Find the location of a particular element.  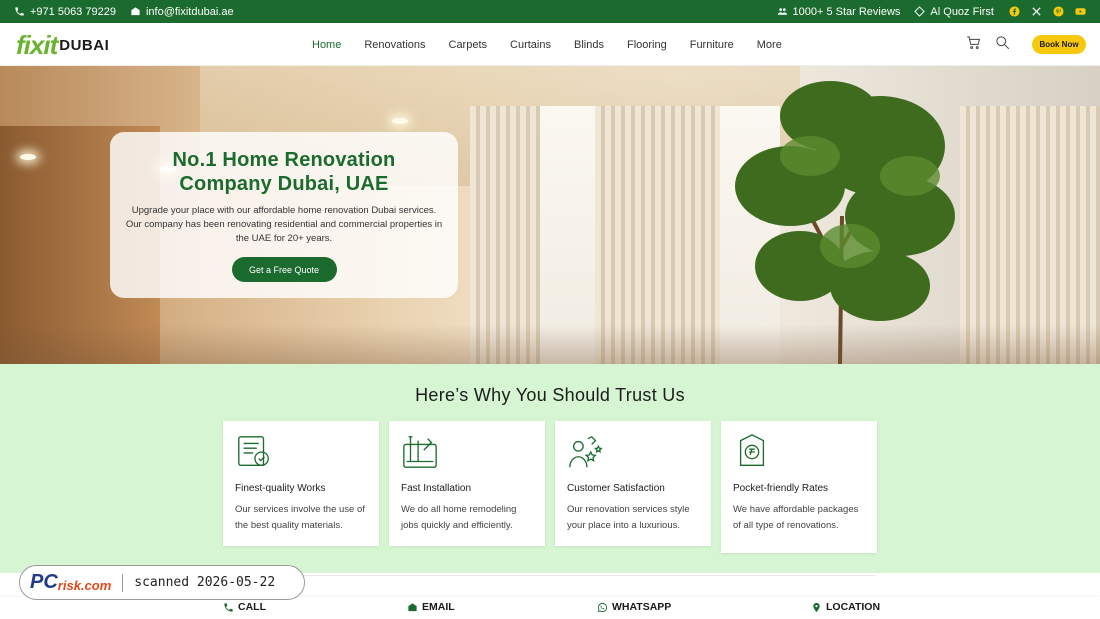

direction-icon is located at coordinates (920, 11).